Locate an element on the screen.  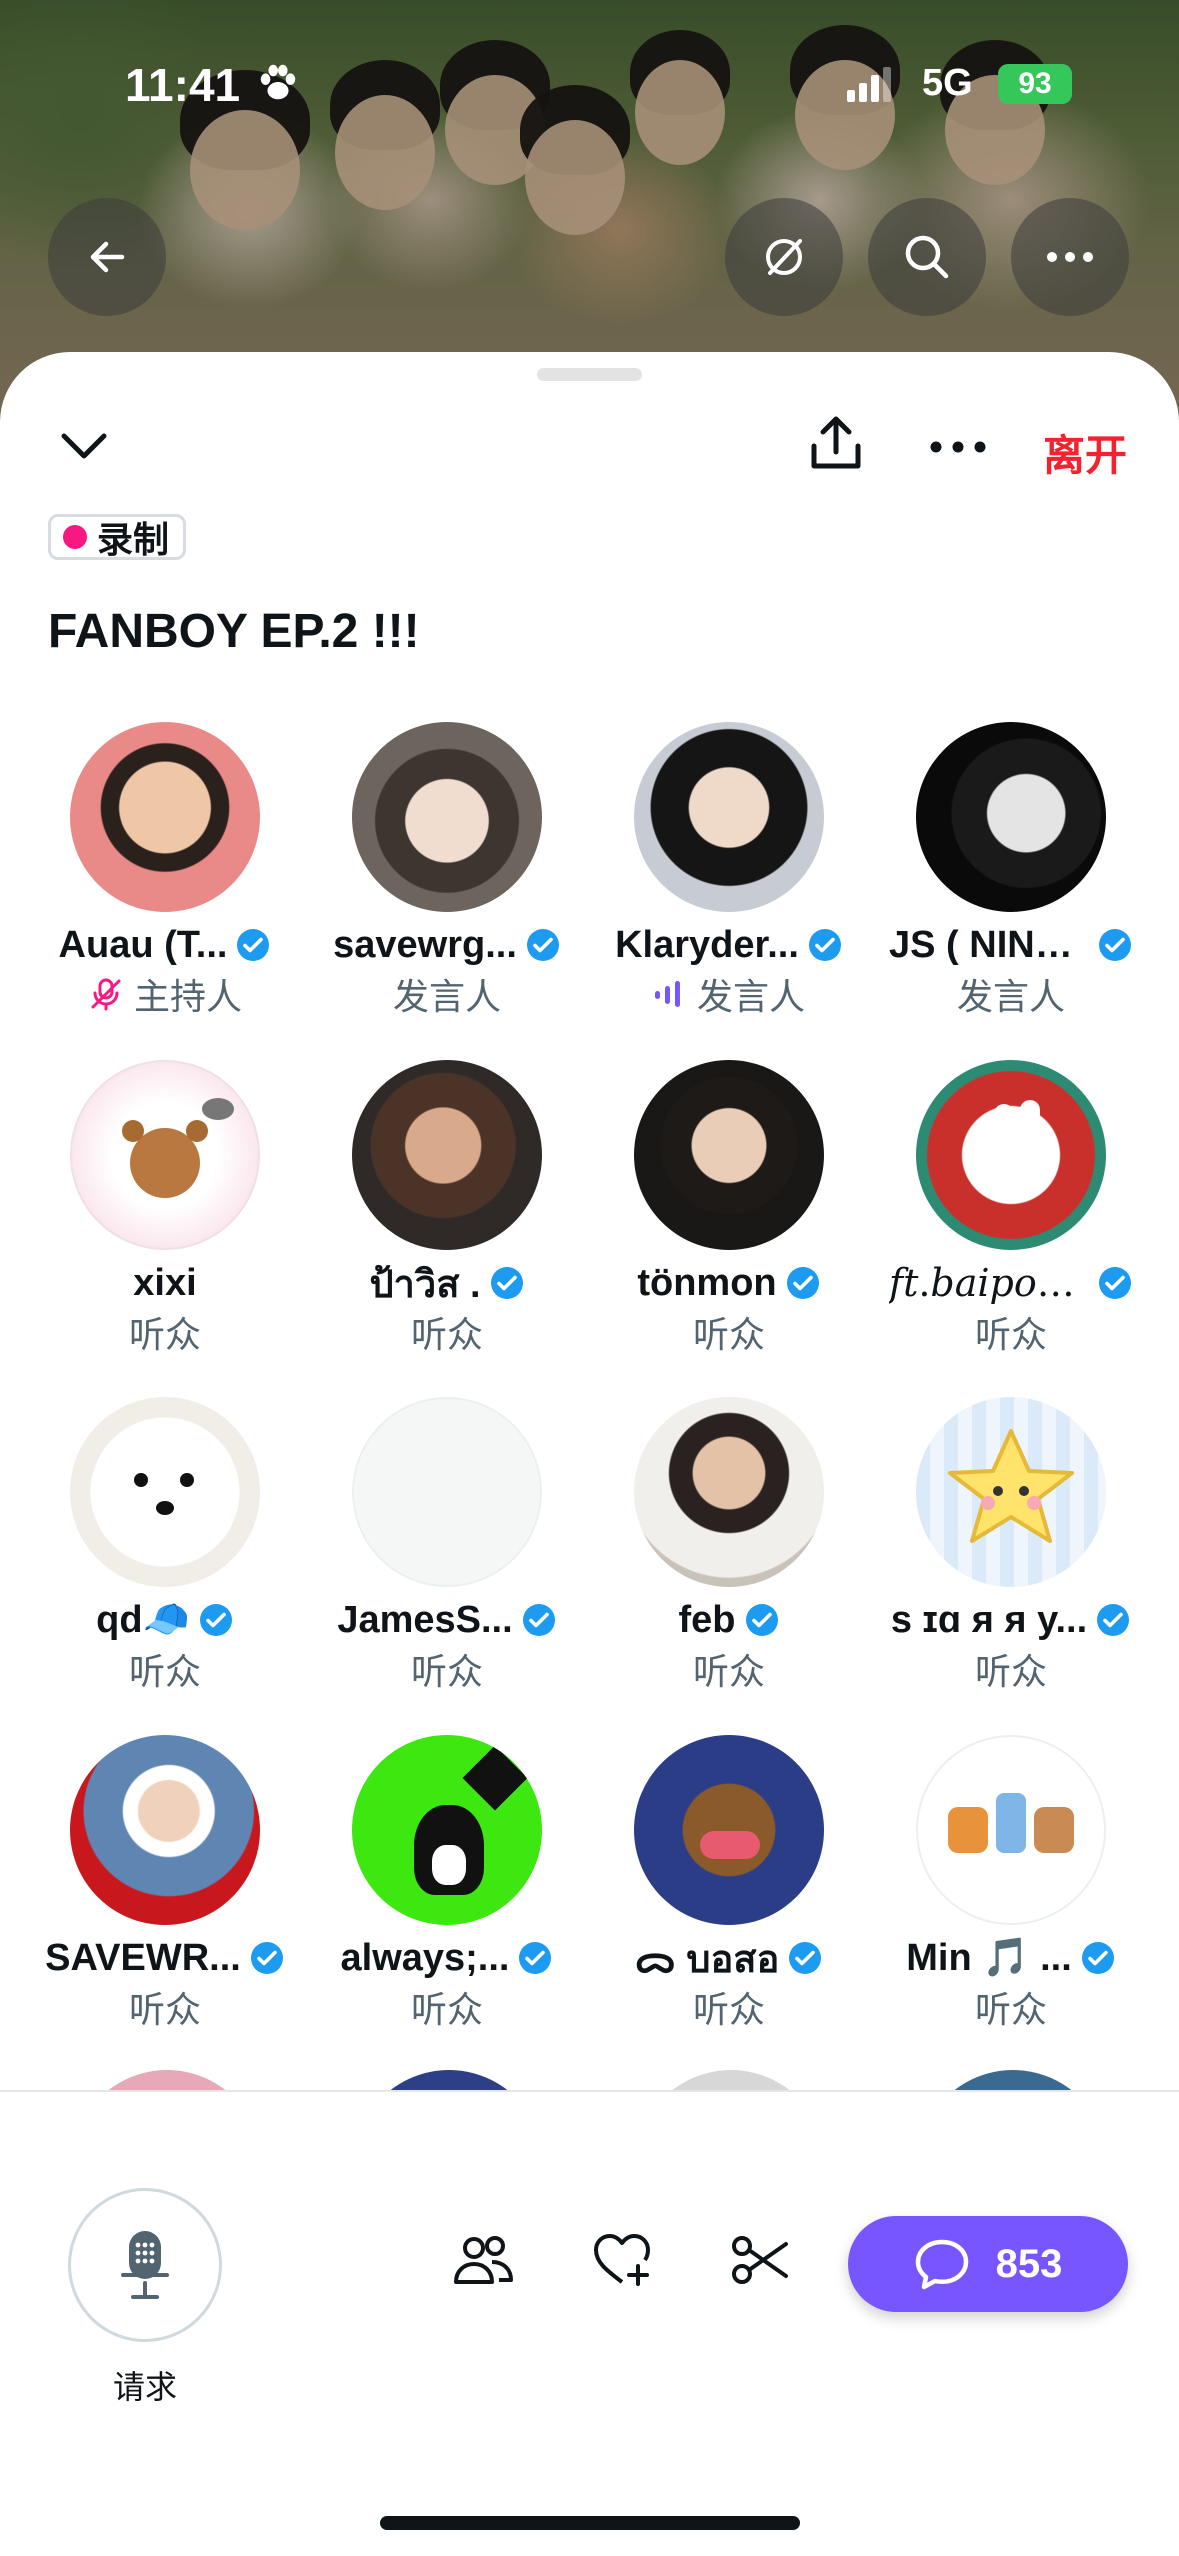
back-button is located at coordinates (107, 257).